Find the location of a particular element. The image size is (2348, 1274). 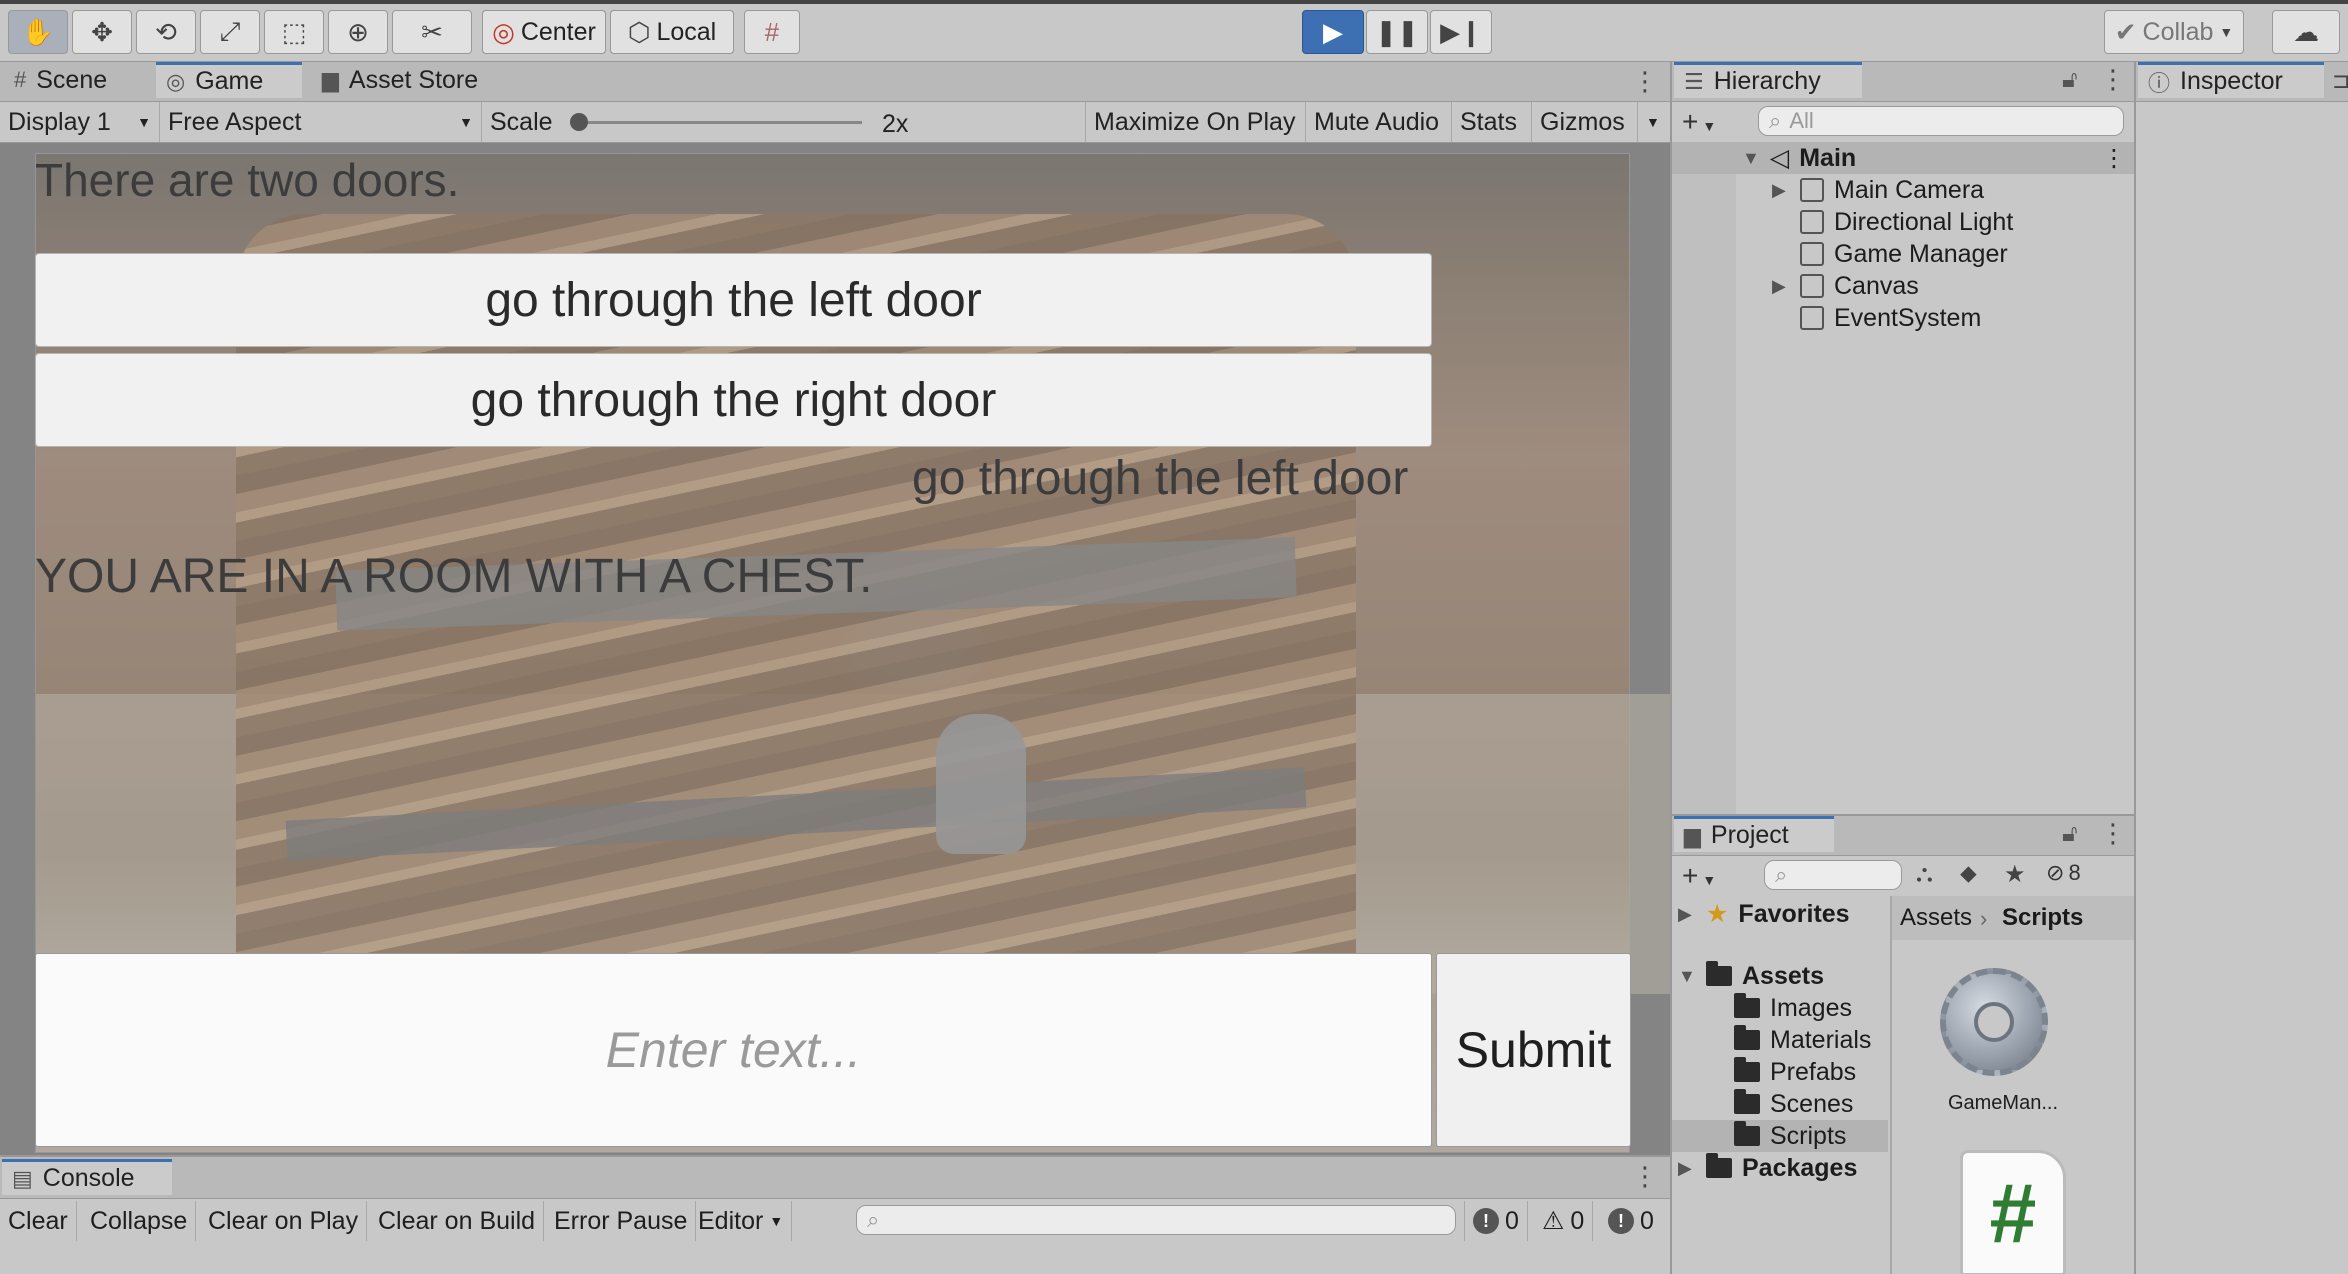

collab-button: ✔ Collab ▼ is located at coordinates (2174, 32).